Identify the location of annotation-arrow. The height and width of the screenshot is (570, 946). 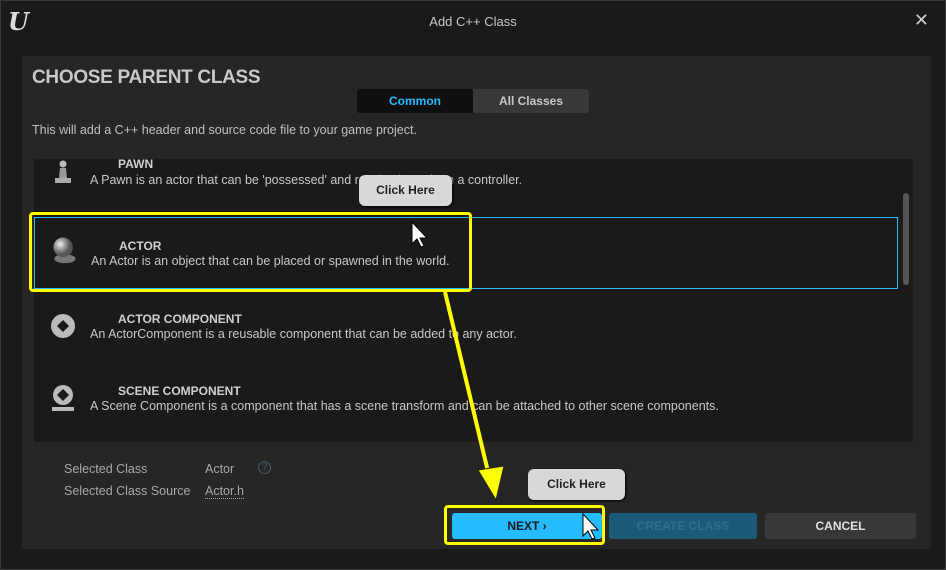
(505, 380).